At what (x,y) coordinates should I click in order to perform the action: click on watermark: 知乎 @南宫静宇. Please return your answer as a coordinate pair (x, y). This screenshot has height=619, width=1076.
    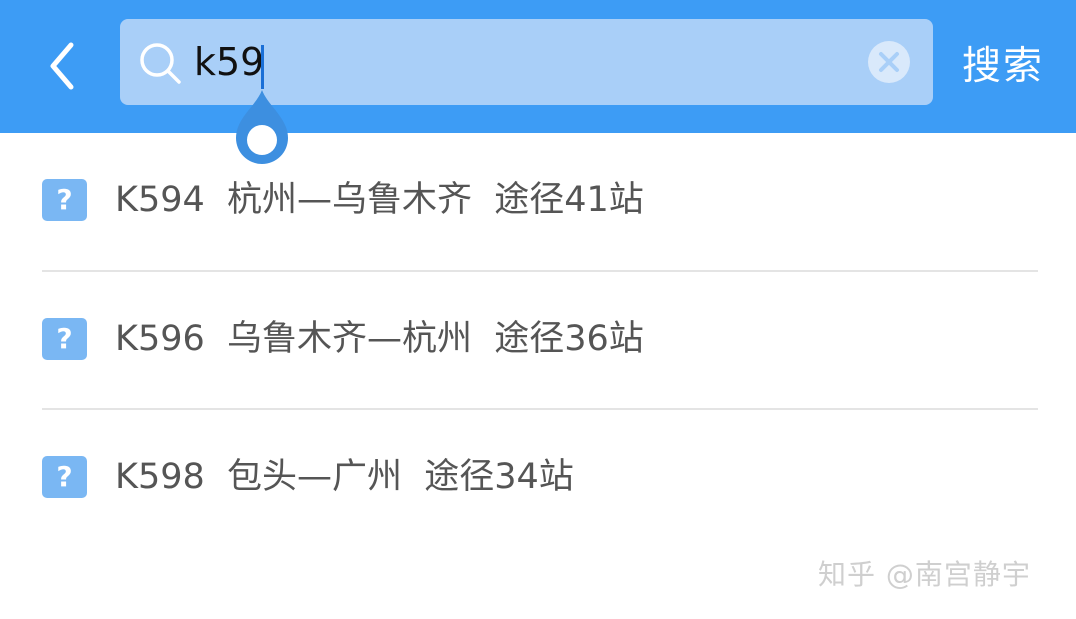
    Looking at the image, I should click on (924, 574).